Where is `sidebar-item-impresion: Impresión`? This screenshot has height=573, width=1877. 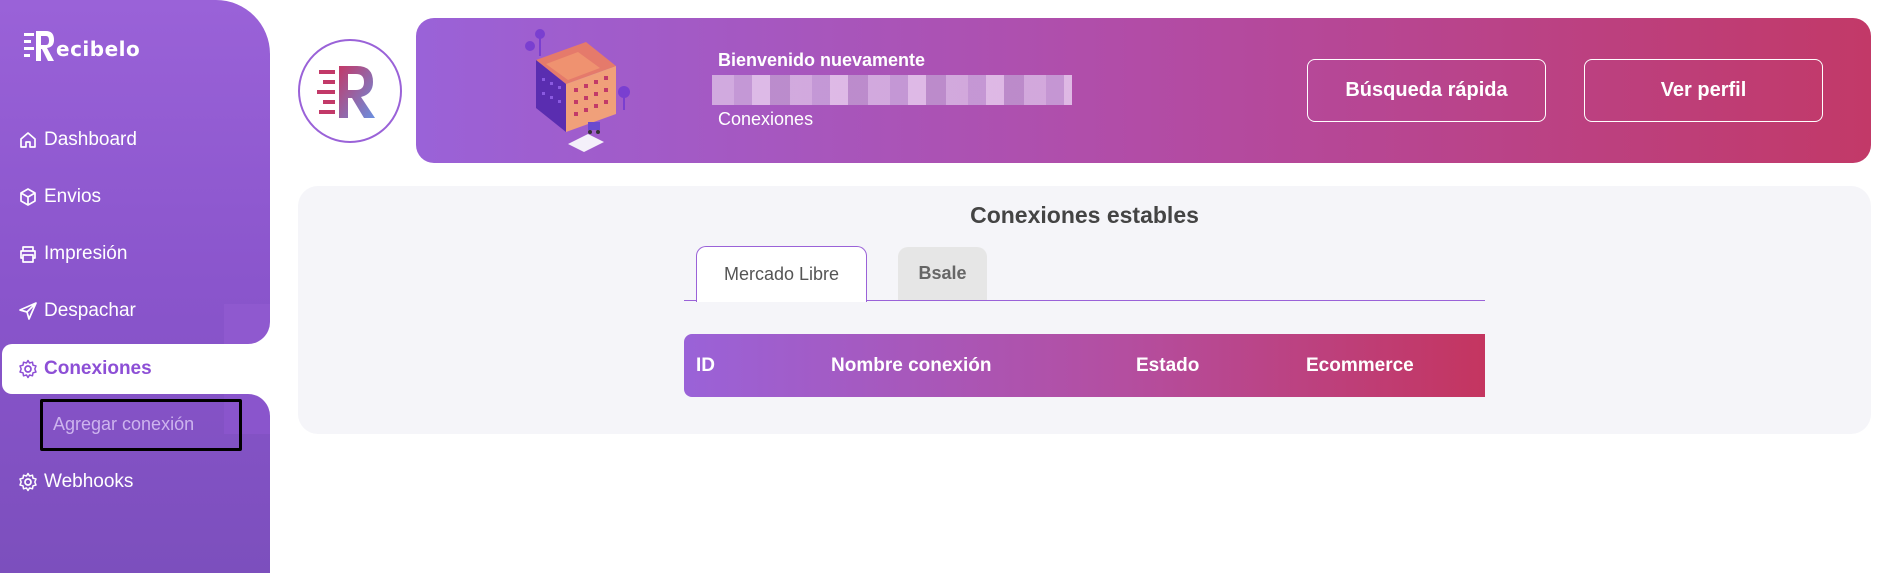 sidebar-item-impresion: Impresión is located at coordinates (72, 254).